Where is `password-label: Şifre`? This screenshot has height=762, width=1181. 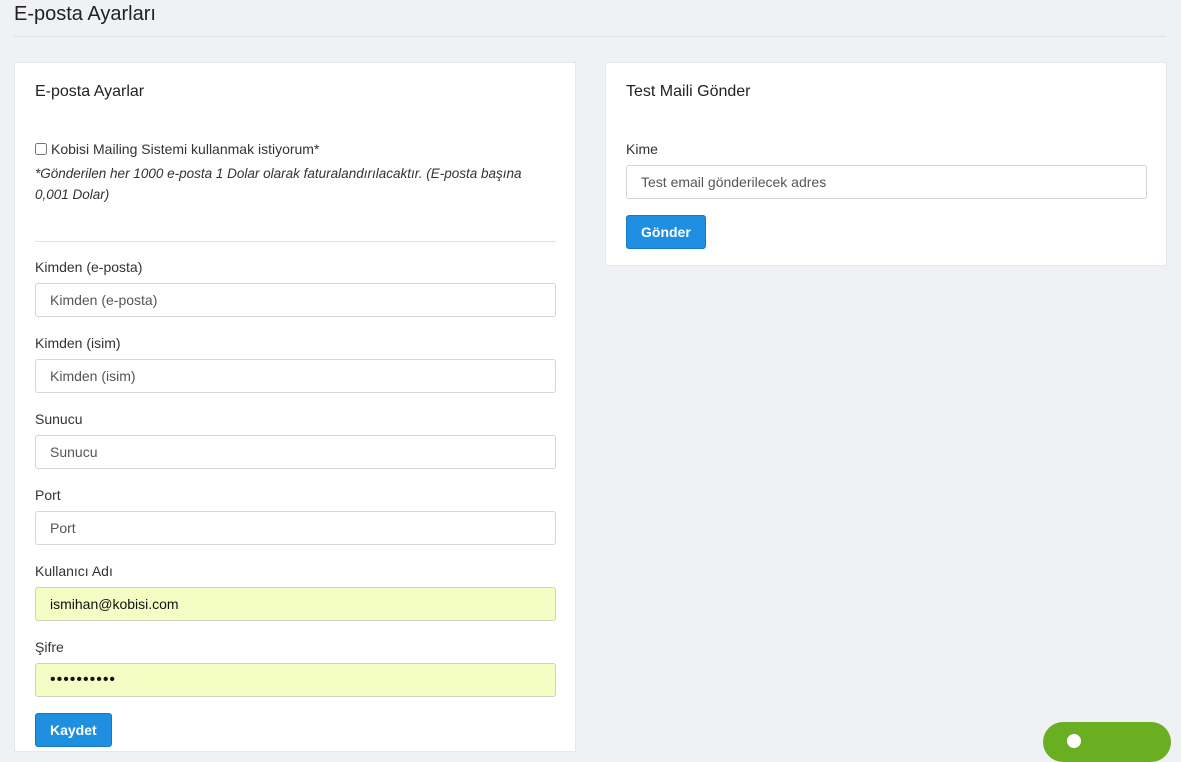 password-label: Şifre is located at coordinates (49, 647).